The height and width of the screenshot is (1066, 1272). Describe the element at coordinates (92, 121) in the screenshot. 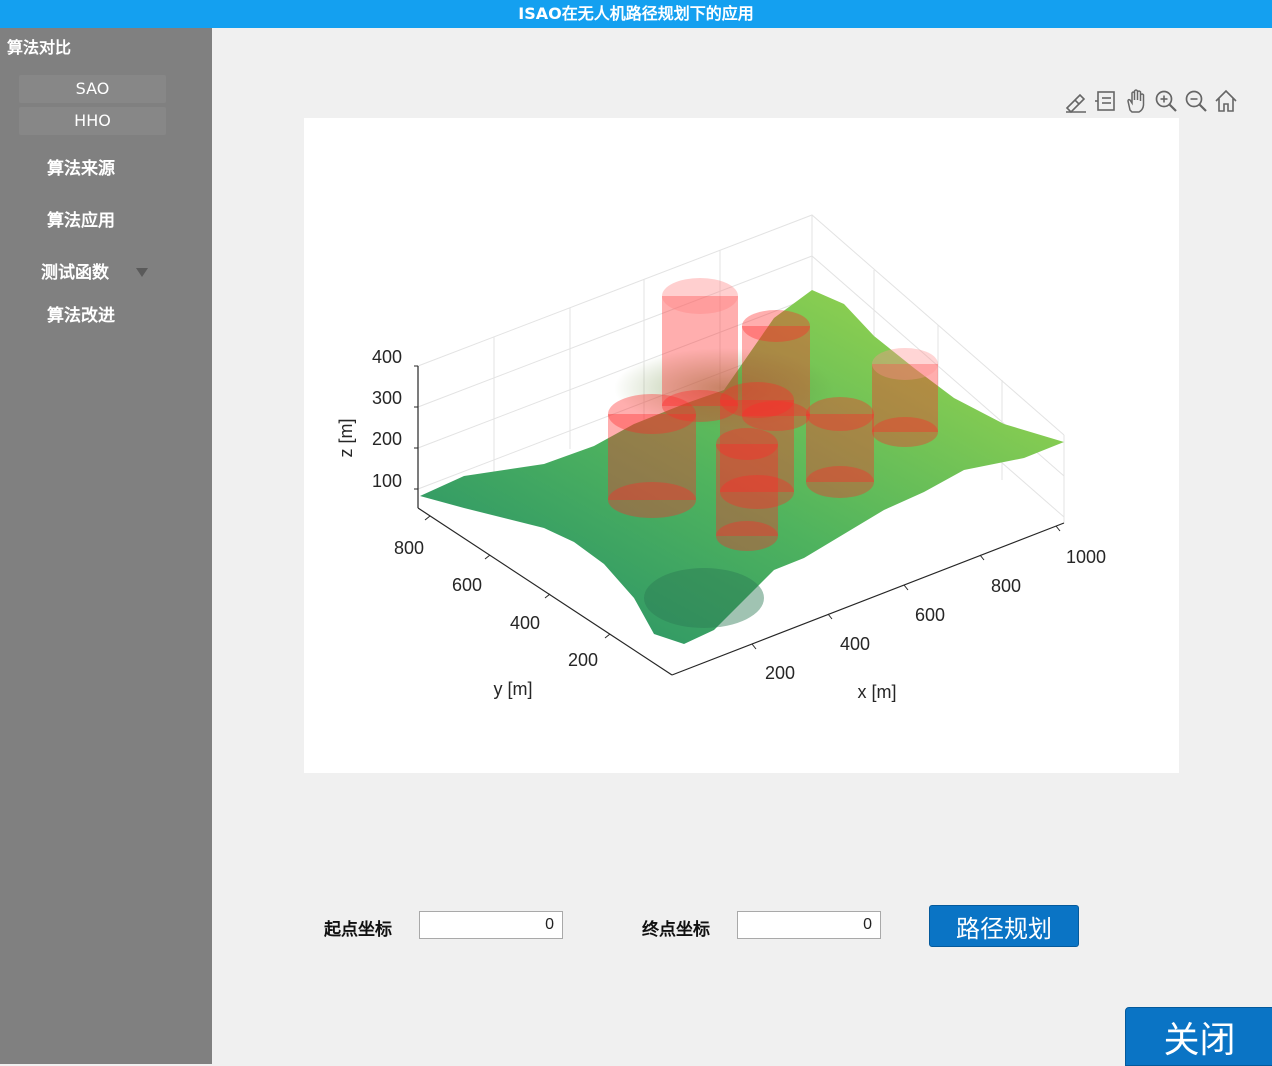

I see `sidebar-subitem-hho: HHO` at that location.